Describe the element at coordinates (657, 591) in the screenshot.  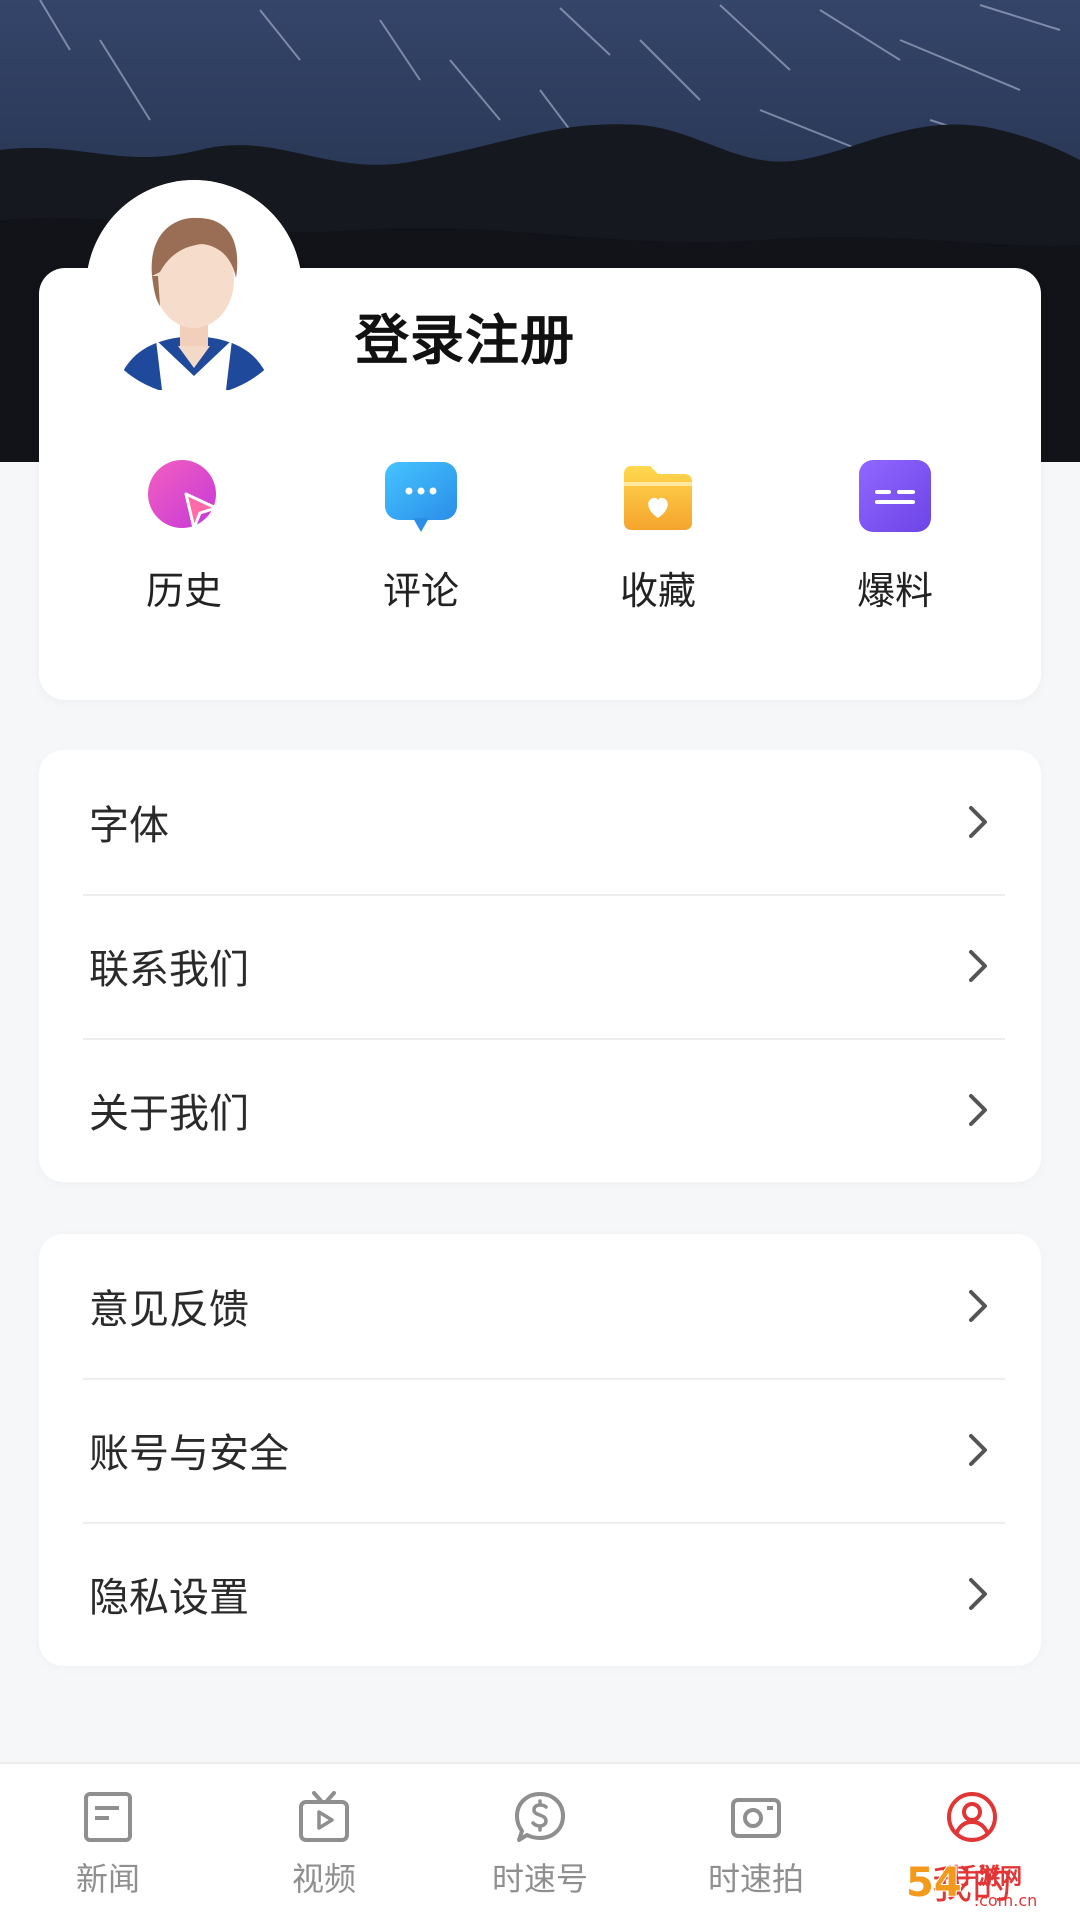
I see `quick-action-label: 收藏` at that location.